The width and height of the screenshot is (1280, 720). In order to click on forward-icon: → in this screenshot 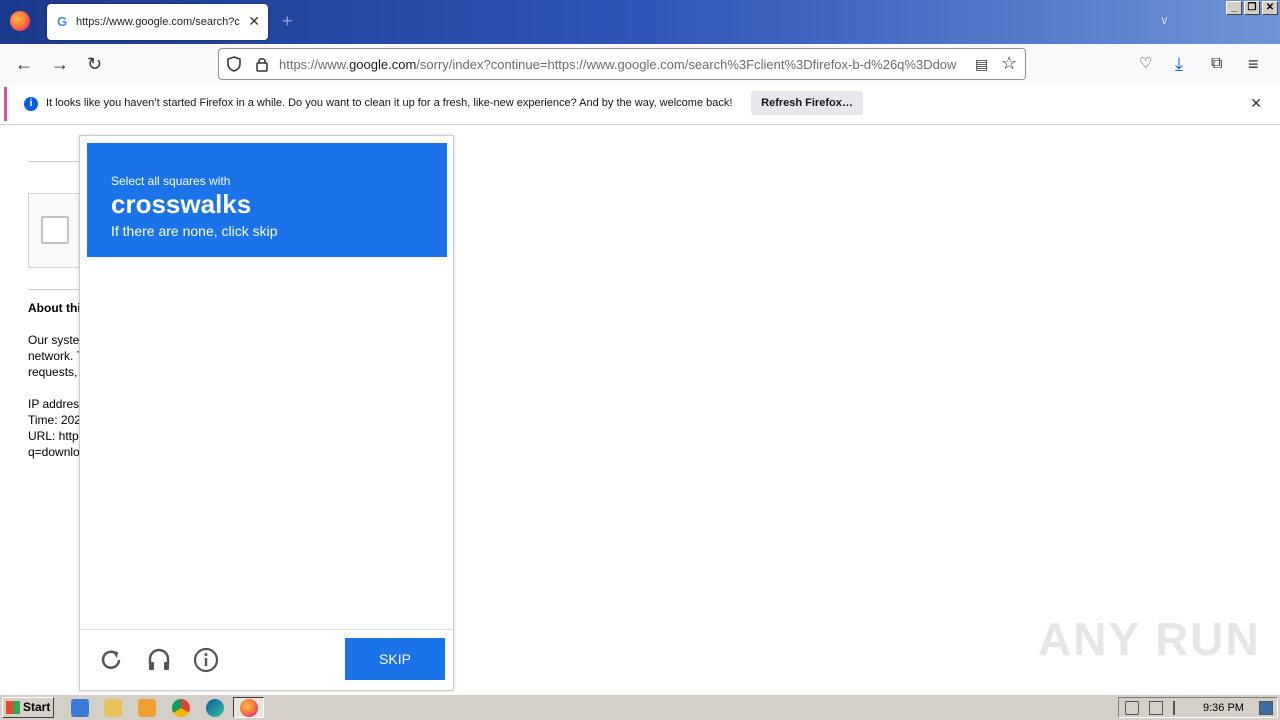, I will do `click(60, 64)`.